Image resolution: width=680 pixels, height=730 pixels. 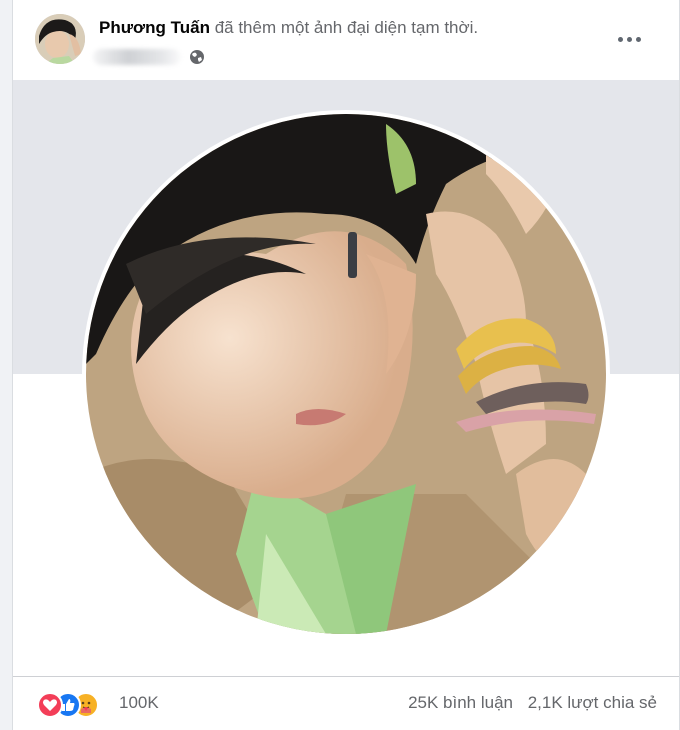 I want to click on post-action-text: đã thêm một ảnh đại diện tạm thời., so click(x=344, y=27).